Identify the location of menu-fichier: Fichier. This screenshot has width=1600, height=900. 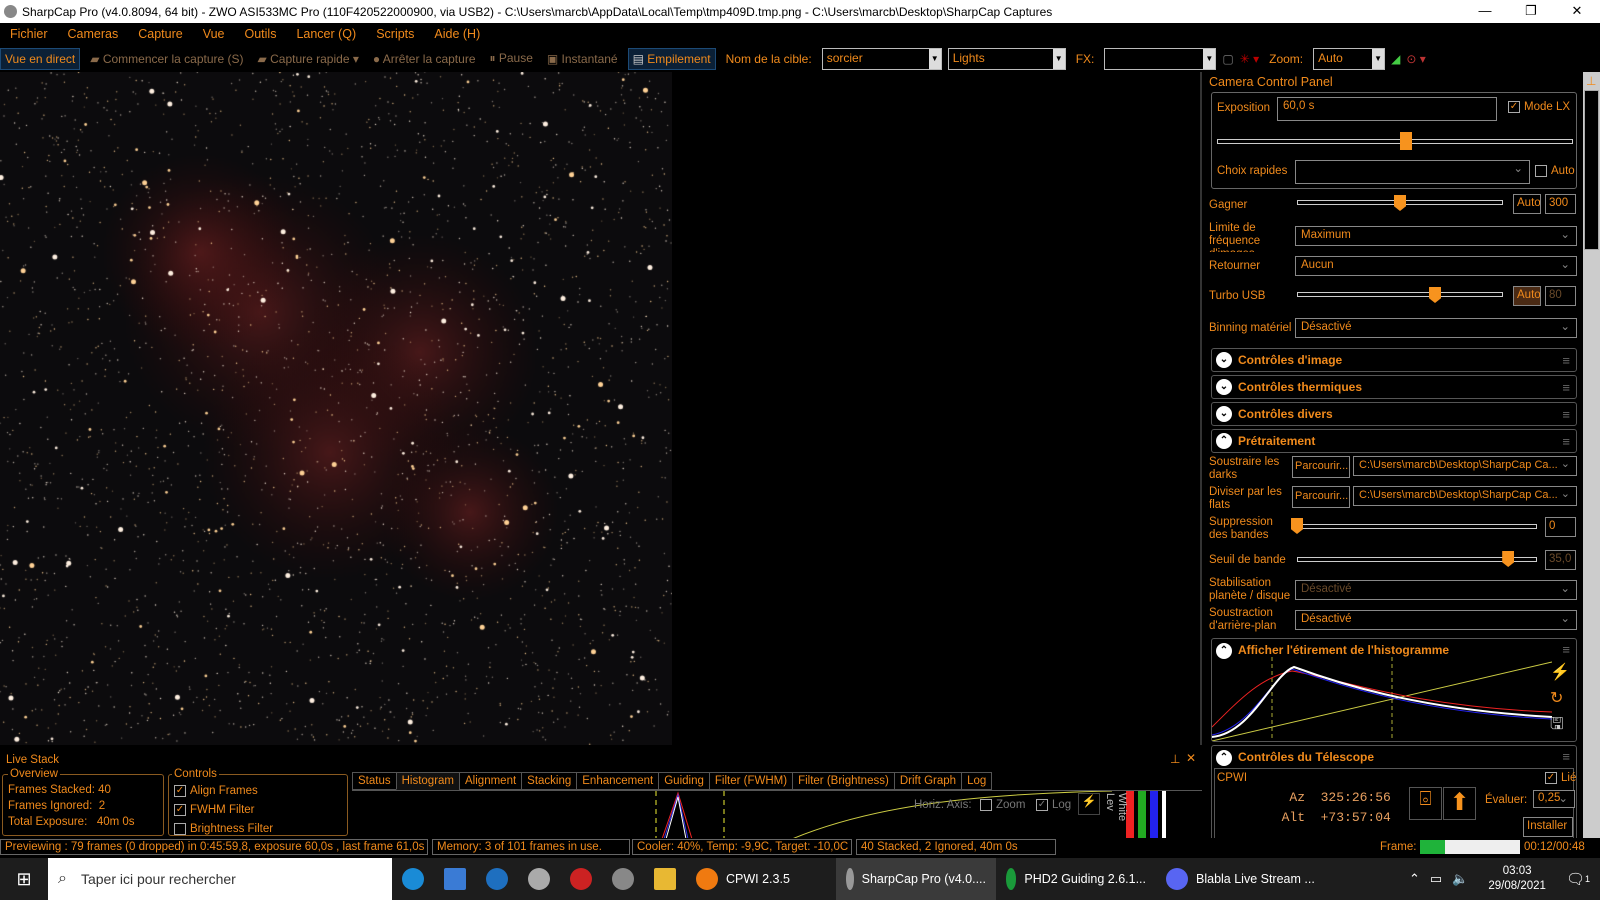
(29, 34).